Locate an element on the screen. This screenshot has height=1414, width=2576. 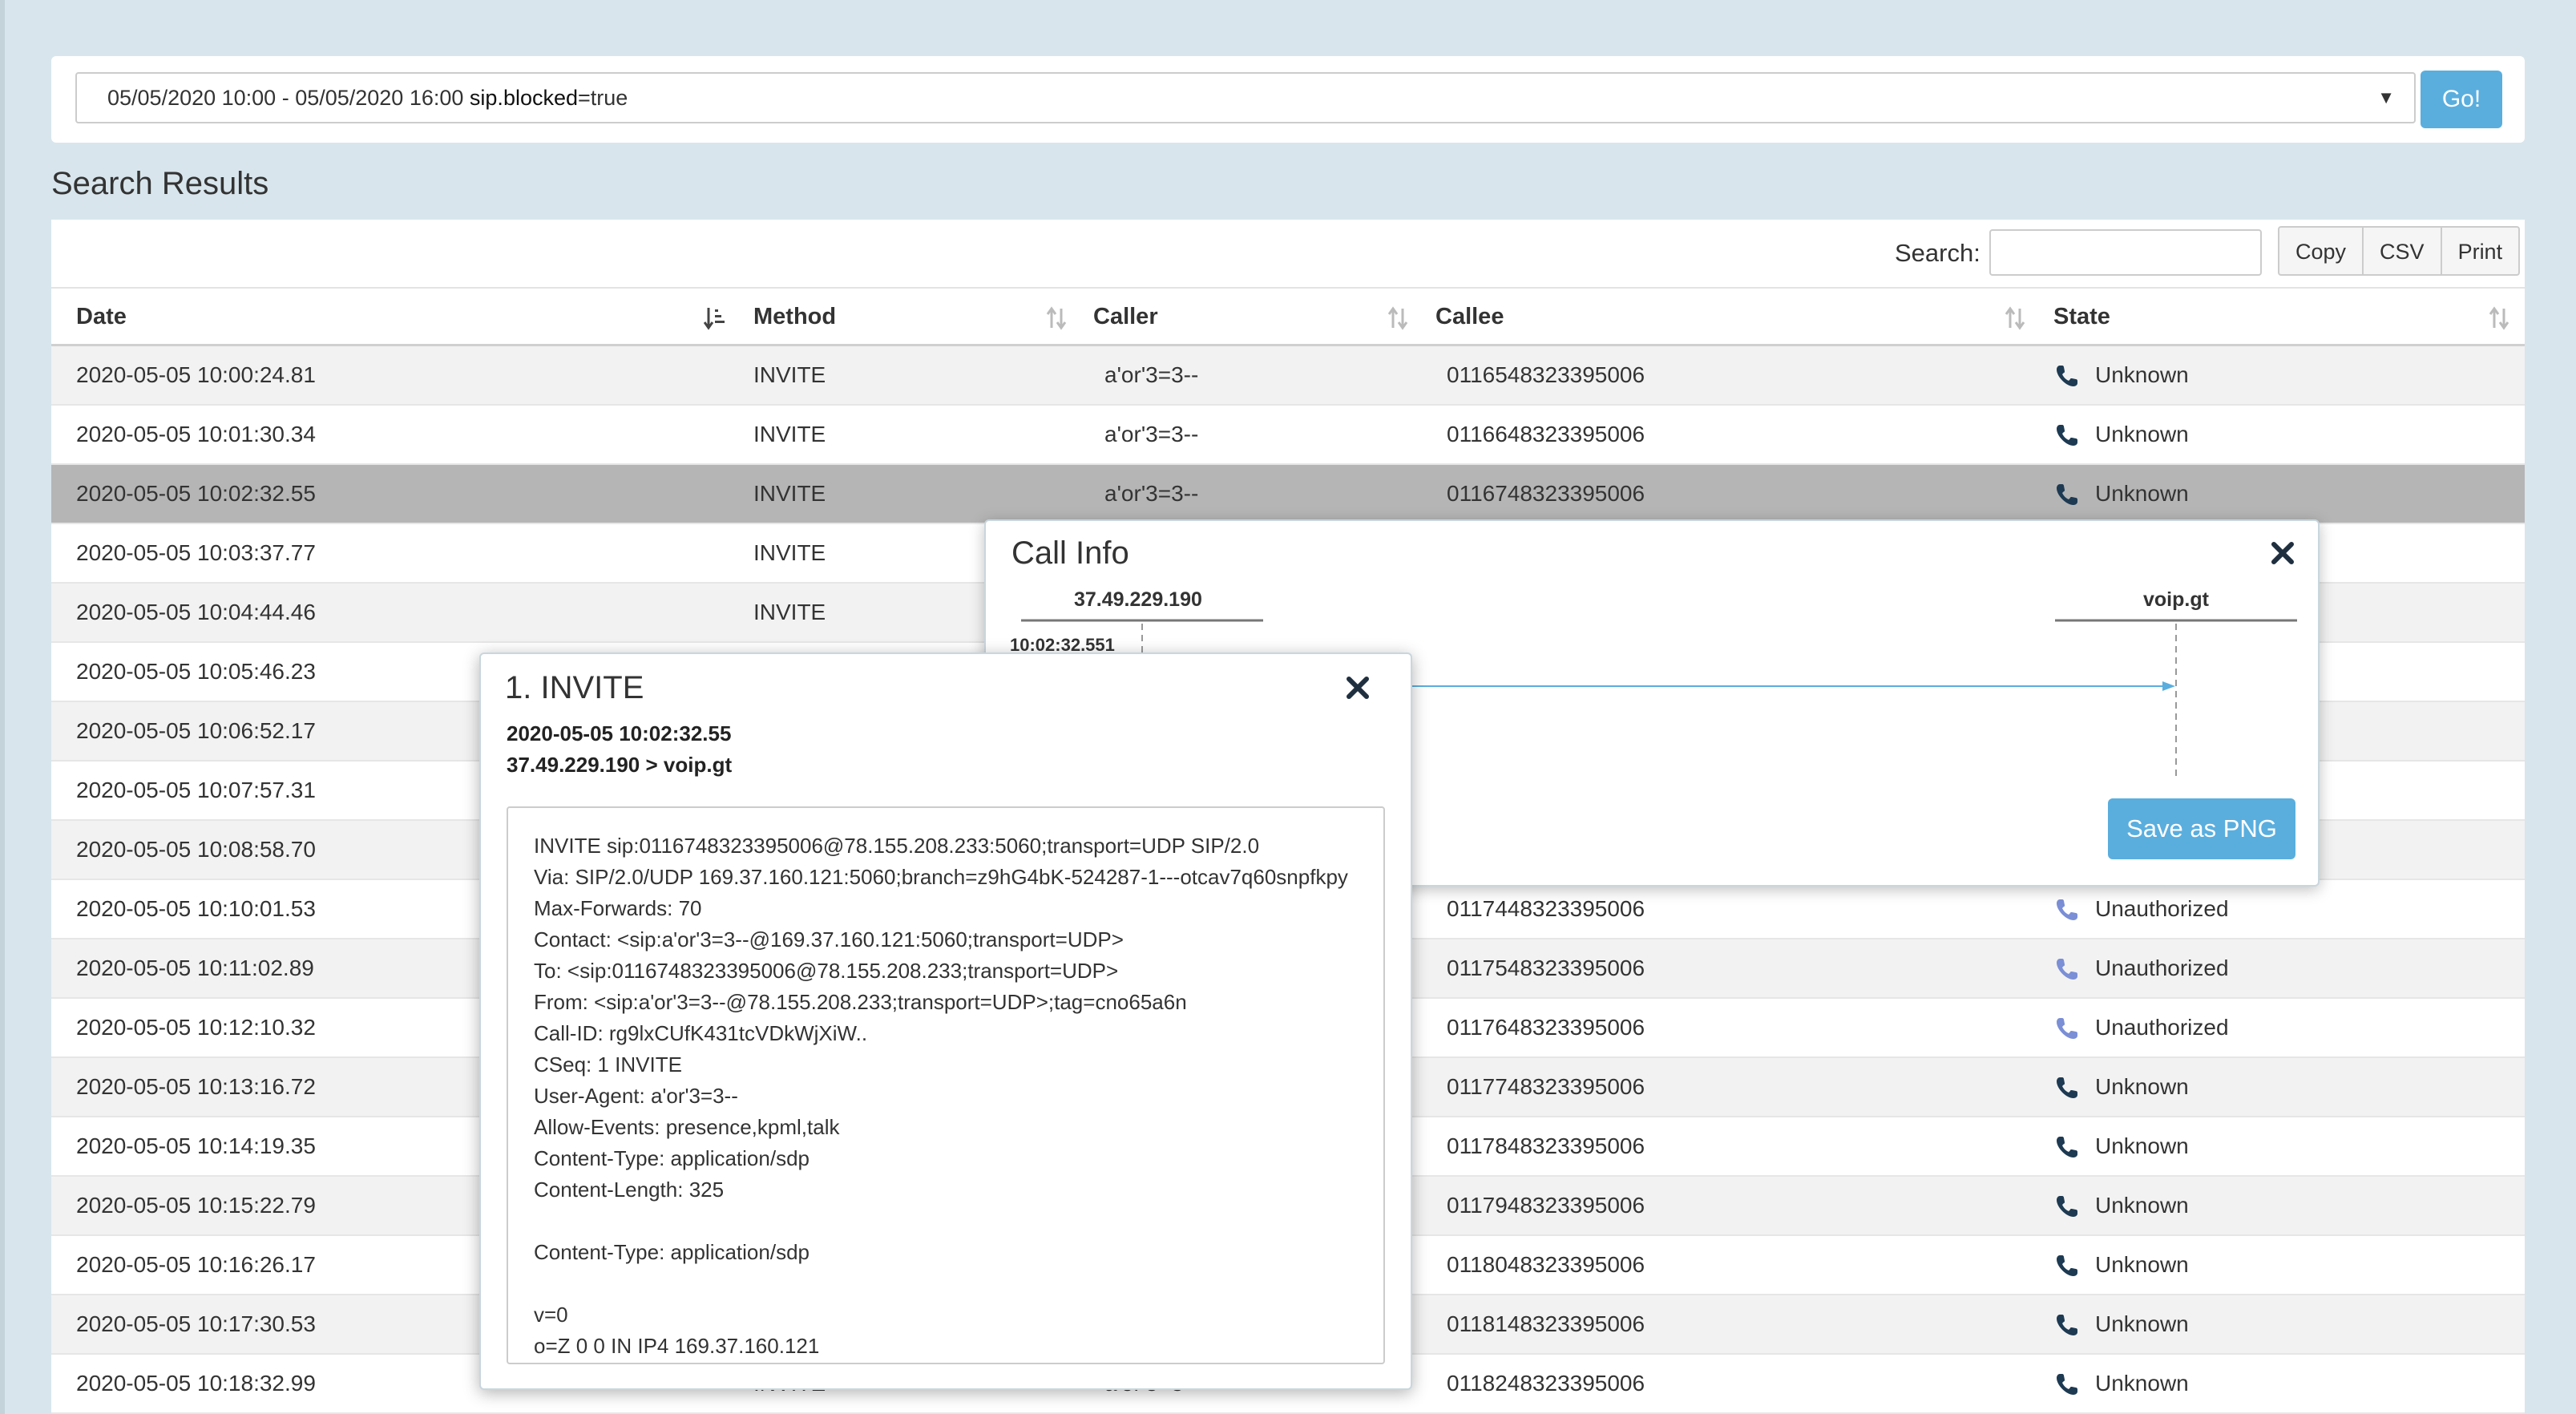
sip-message-line: Max-Forwards: 70 is located at coordinates (618, 908).